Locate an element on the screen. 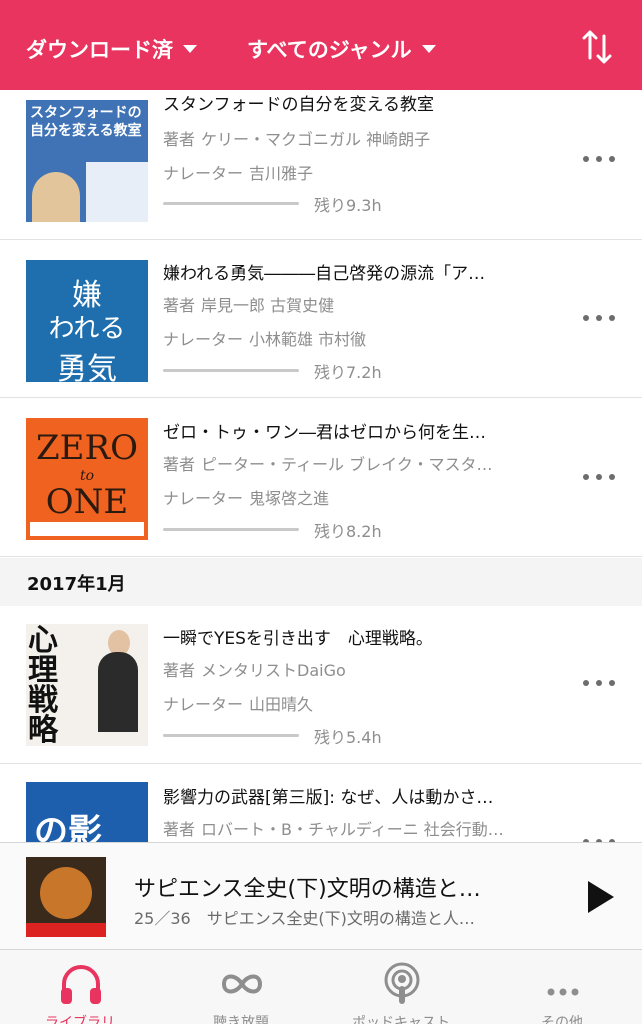 This screenshot has height=1024, width=642. book-cover: 嫌 われる 勇気 is located at coordinates (87, 321).